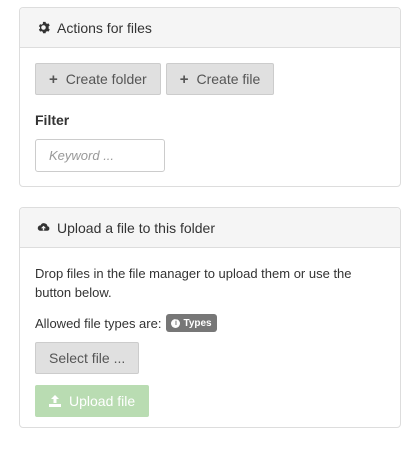  I want to click on filter-label: Filter, so click(52, 120).